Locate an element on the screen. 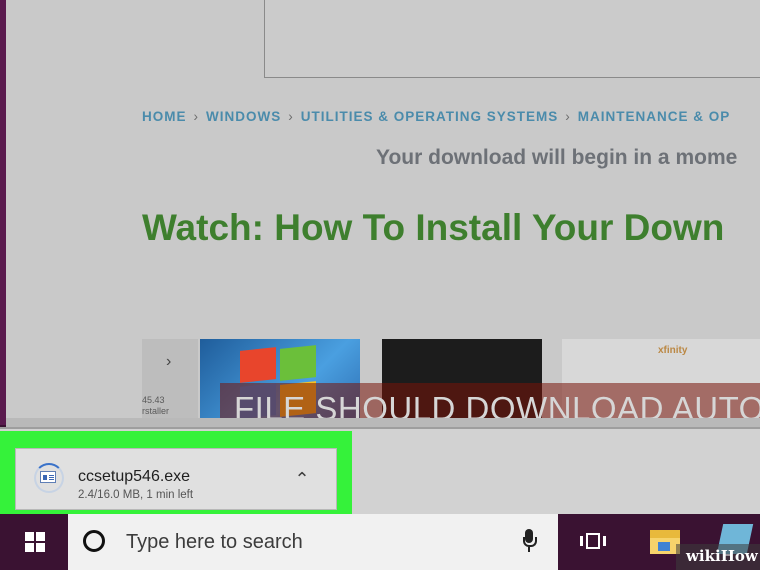 This screenshot has height=570, width=760. watch-video-title: Watch: How To Install Your Down is located at coordinates (433, 227).